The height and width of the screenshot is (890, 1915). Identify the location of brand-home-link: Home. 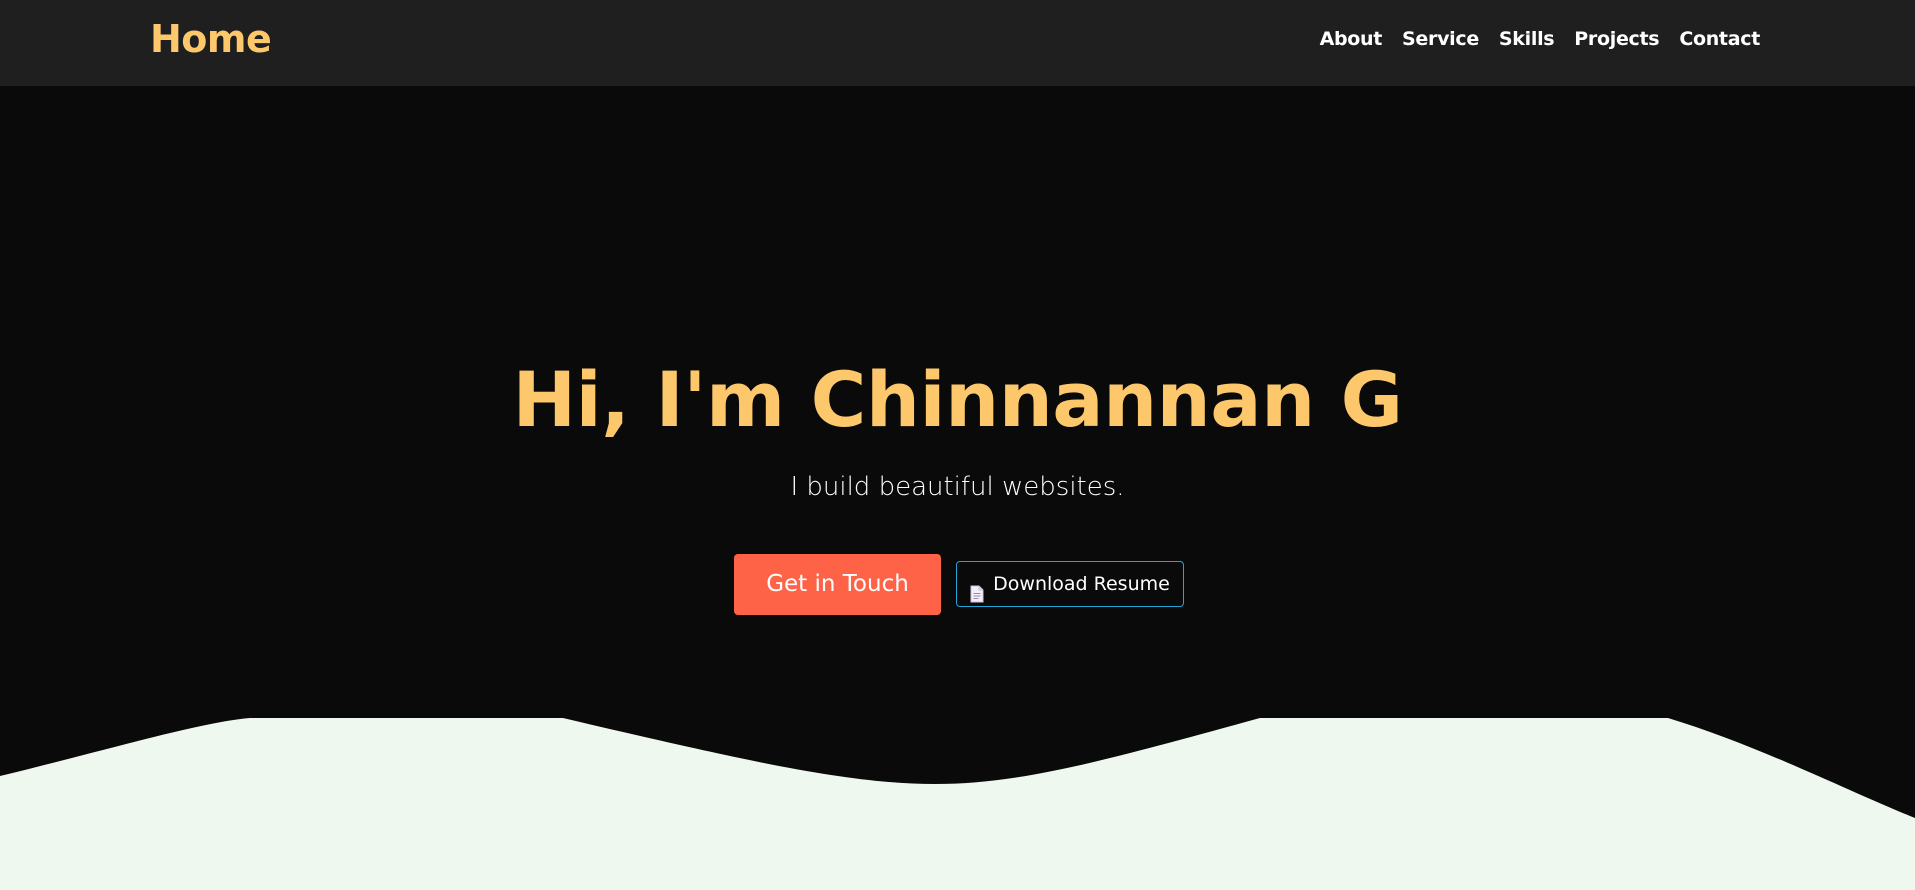
(211, 39).